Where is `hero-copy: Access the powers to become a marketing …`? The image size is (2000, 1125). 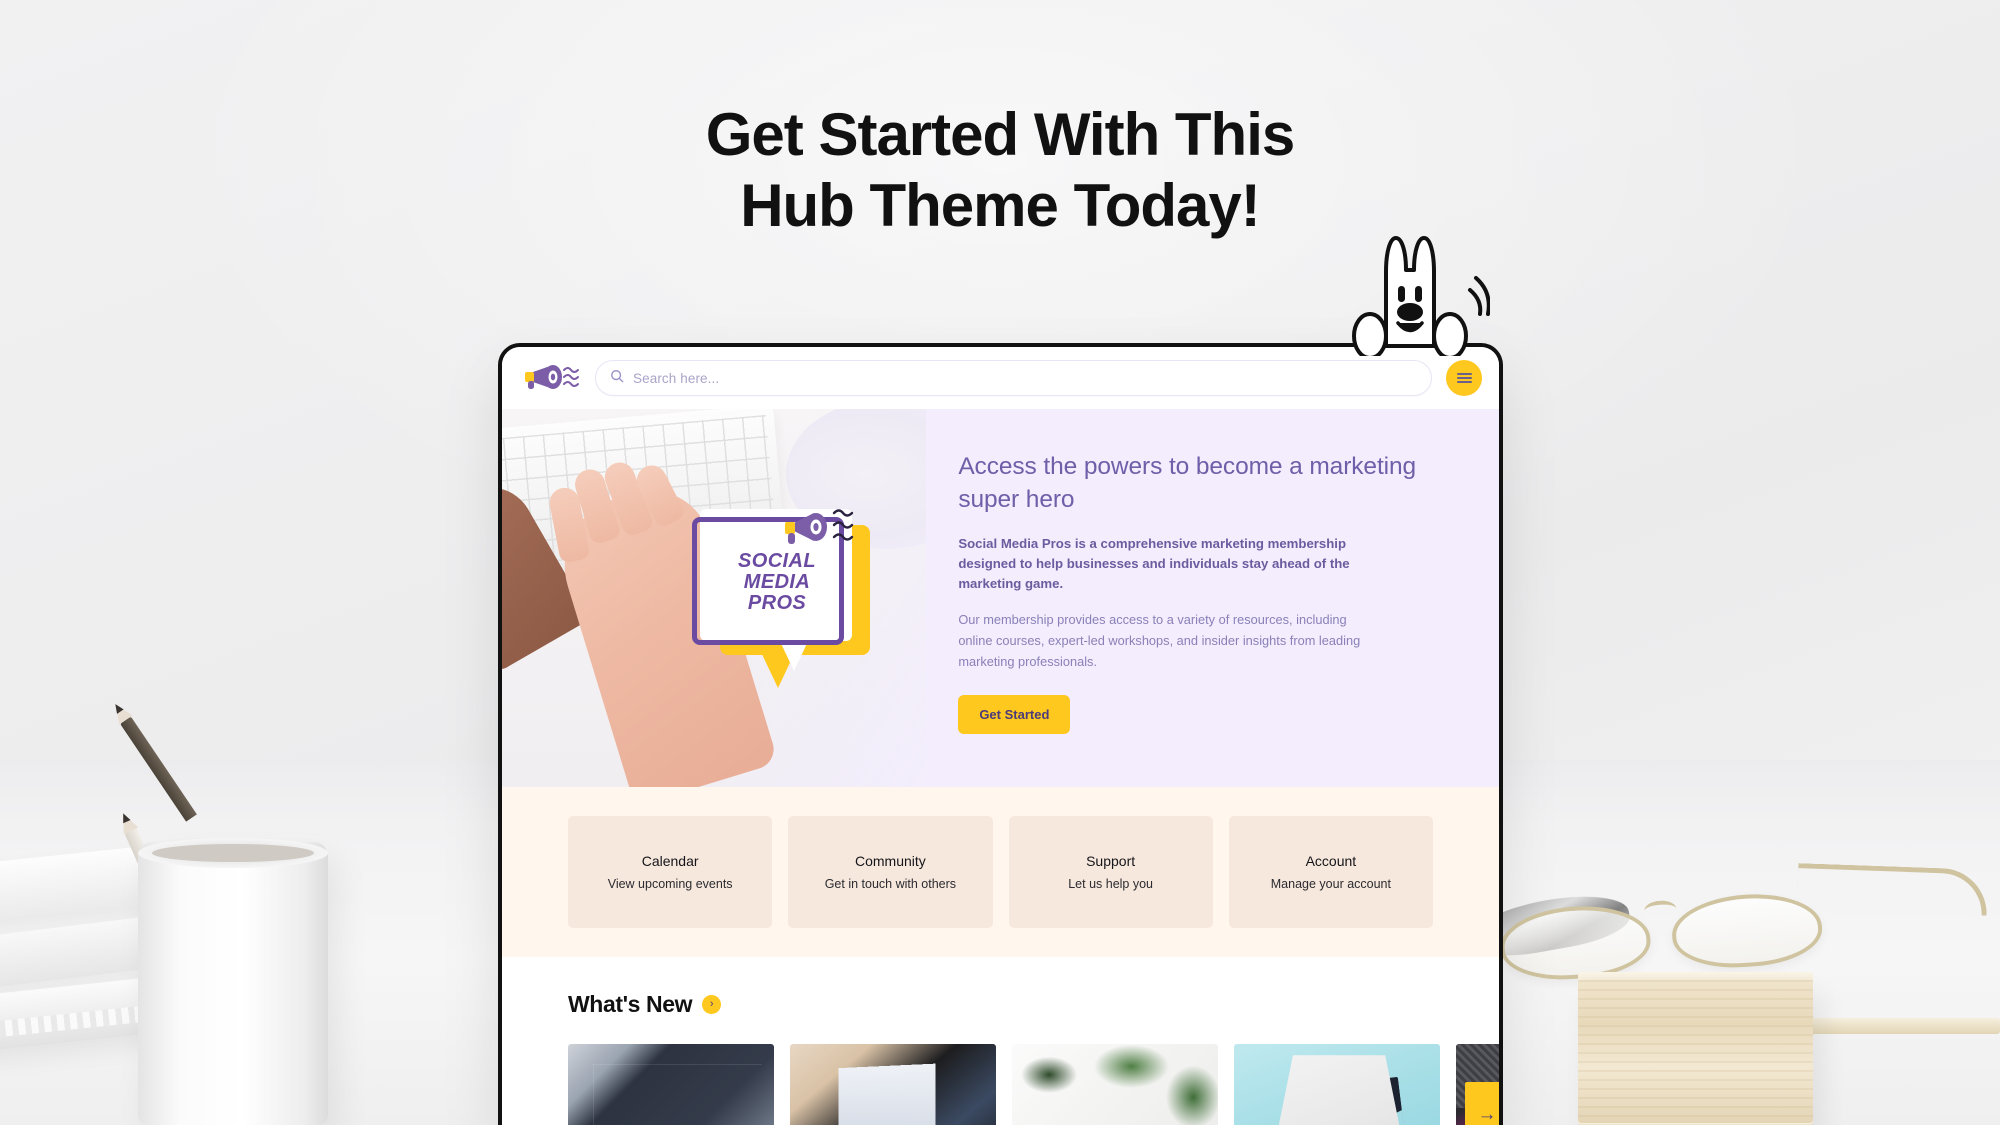
hero-copy: Access the powers to become a marketing … is located at coordinates (1212, 598).